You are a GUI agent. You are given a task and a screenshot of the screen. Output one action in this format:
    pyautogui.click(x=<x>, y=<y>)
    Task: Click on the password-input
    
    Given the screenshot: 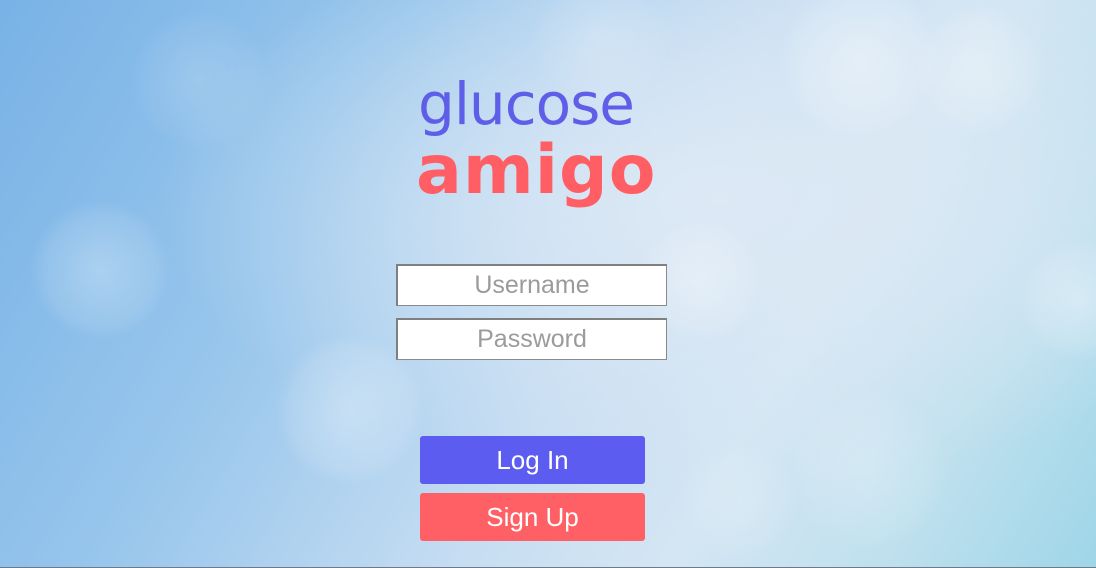 What is the action you would take?
    pyautogui.click(x=531, y=339)
    